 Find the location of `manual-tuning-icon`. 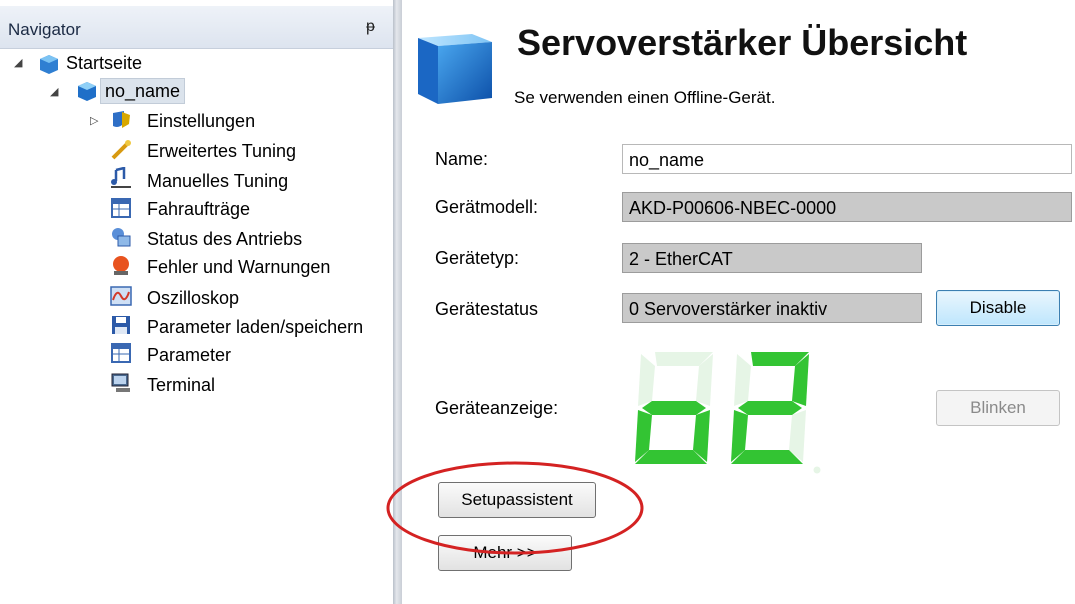

manual-tuning-icon is located at coordinates (121, 177).